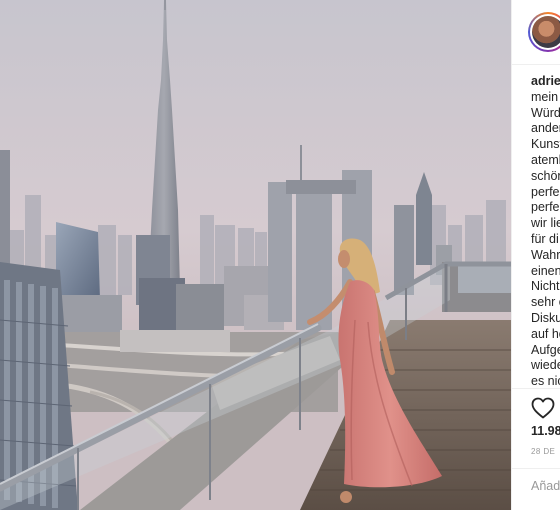 The height and width of the screenshot is (510, 560). What do you see at coordinates (545, 96) in the screenshot?
I see `caption-line: mein` at bounding box center [545, 96].